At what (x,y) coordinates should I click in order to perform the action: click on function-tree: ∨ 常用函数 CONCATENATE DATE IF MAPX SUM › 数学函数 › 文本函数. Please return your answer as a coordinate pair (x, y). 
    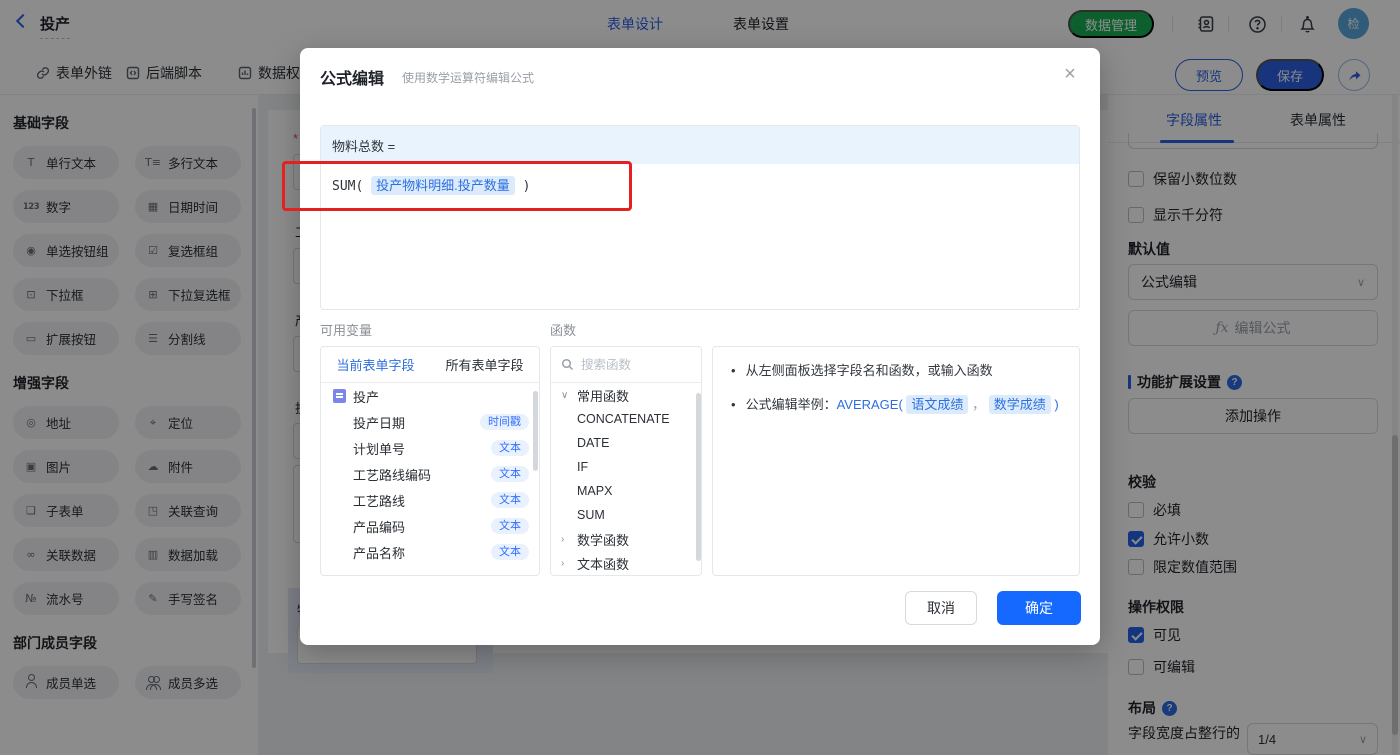
    Looking at the image, I should click on (626, 479).